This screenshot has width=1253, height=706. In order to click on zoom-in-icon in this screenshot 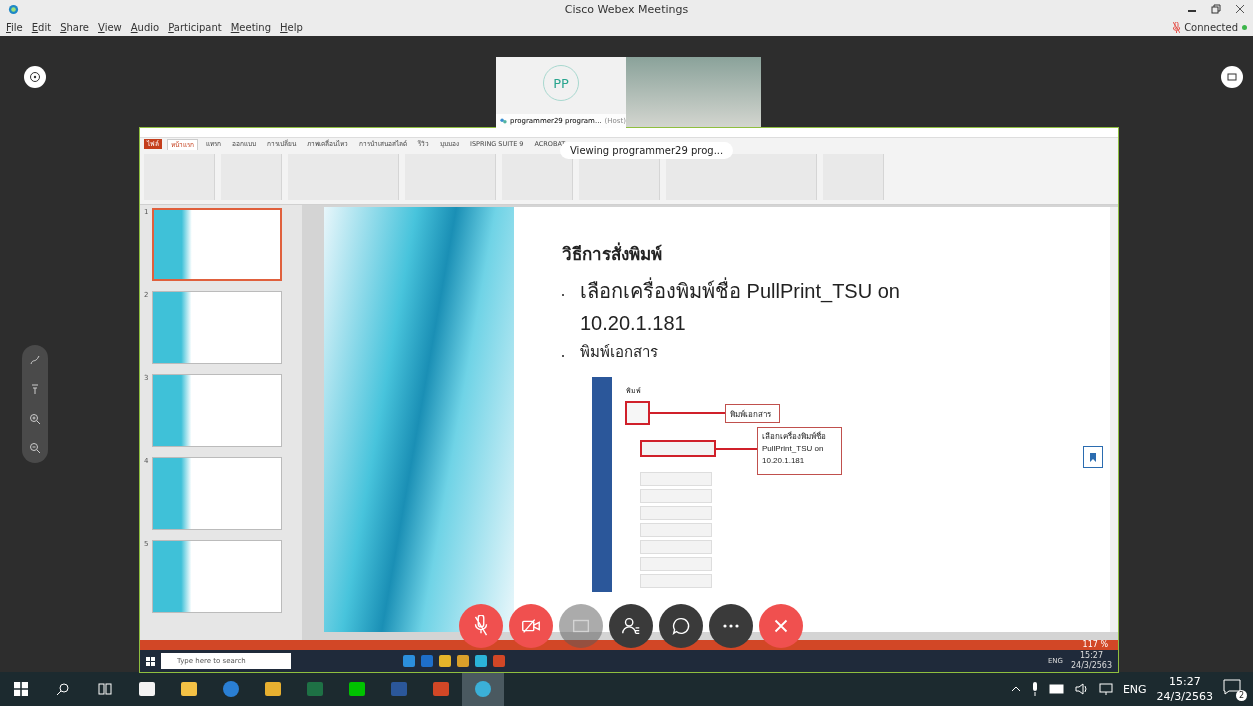, I will do `click(35, 418)`.